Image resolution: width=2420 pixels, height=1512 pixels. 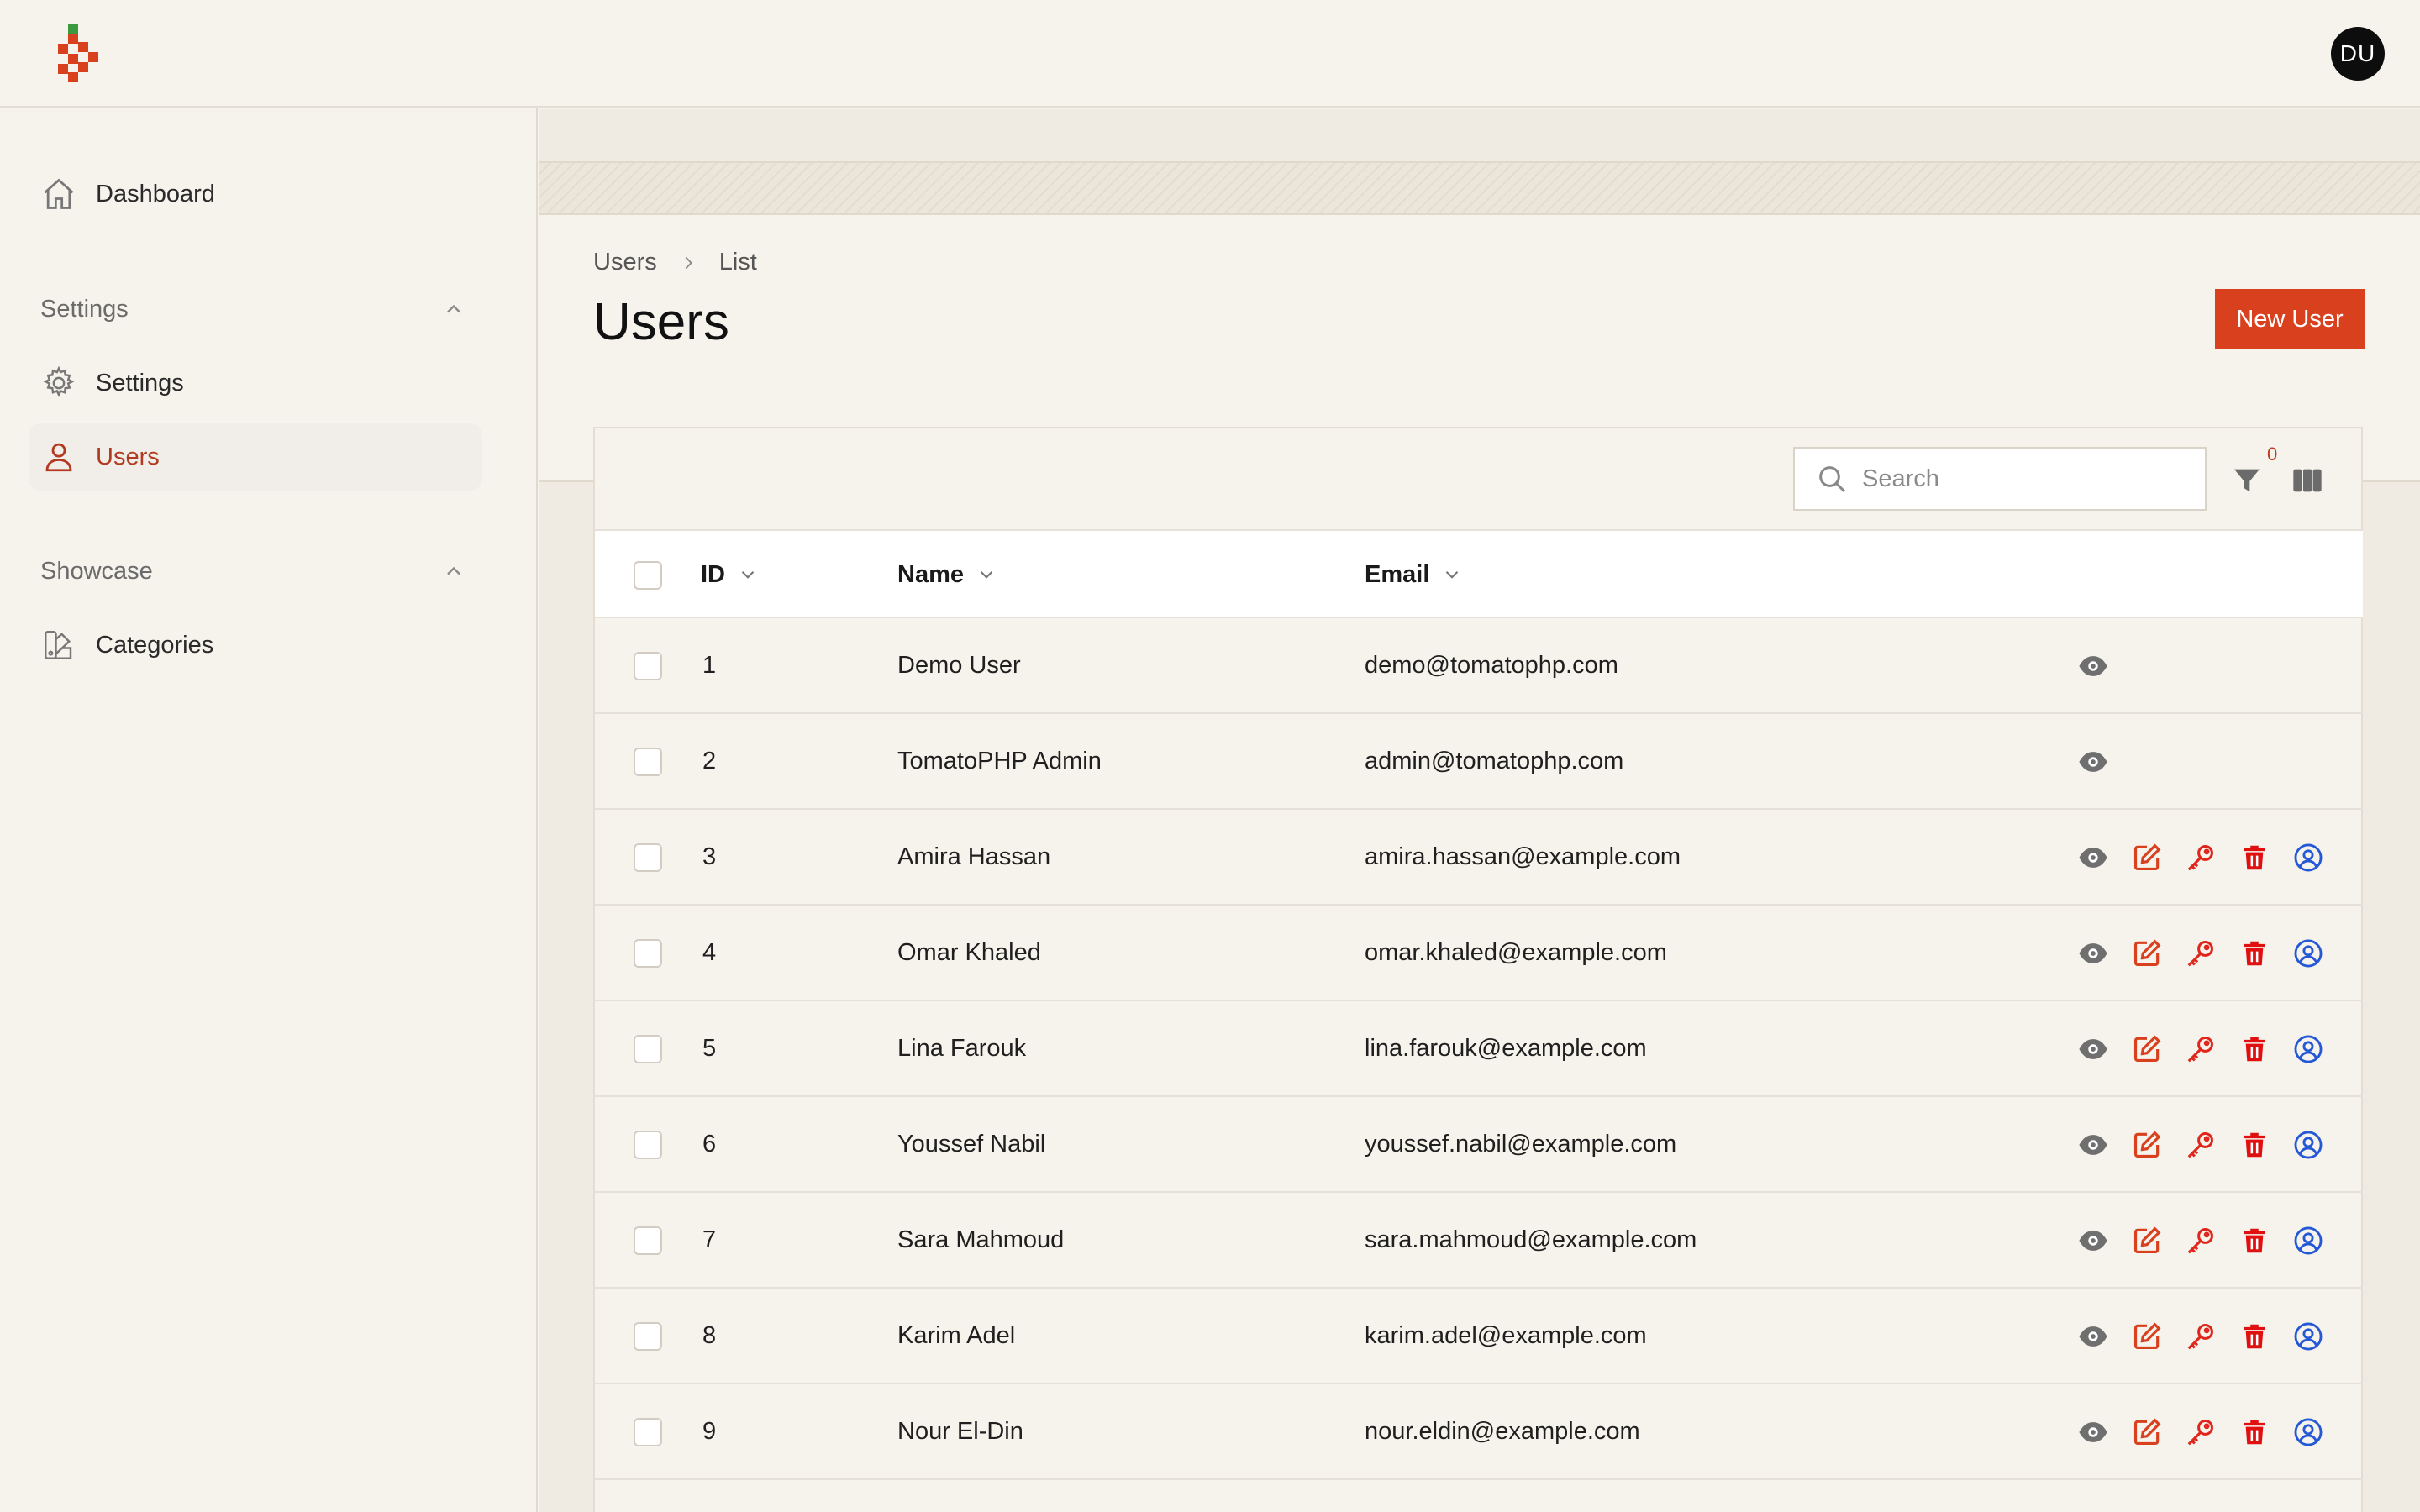 I want to click on sidebar-item-users: Users, so click(x=255, y=457).